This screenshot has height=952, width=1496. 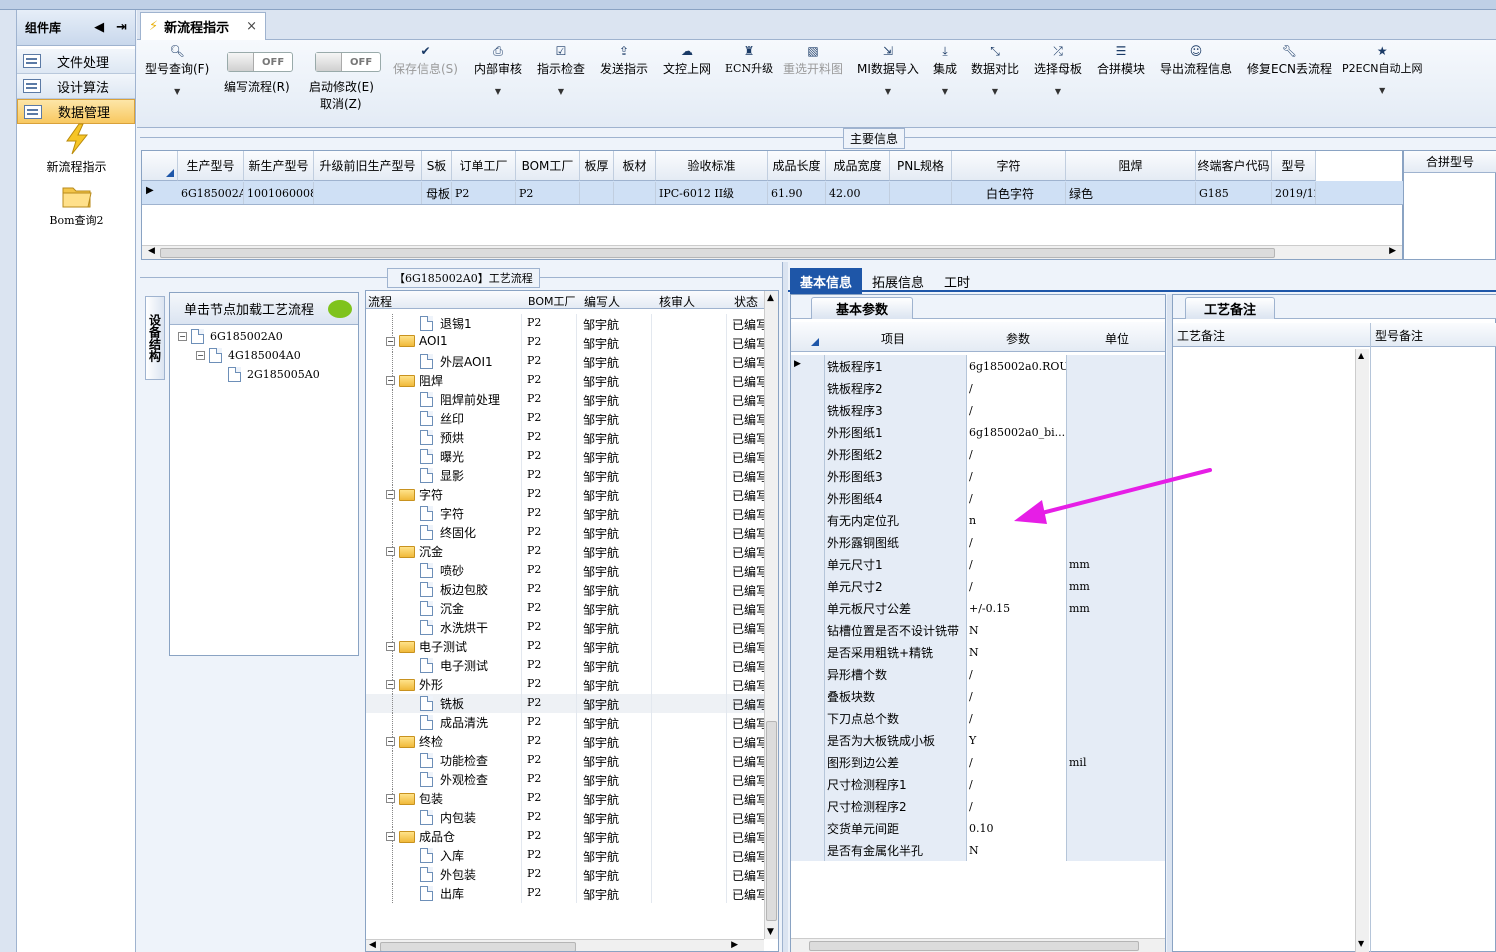 What do you see at coordinates (1289, 60) in the screenshot?
I see `repair-ecn-flow-button: 🔧︎ 修复ECN丢流程` at bounding box center [1289, 60].